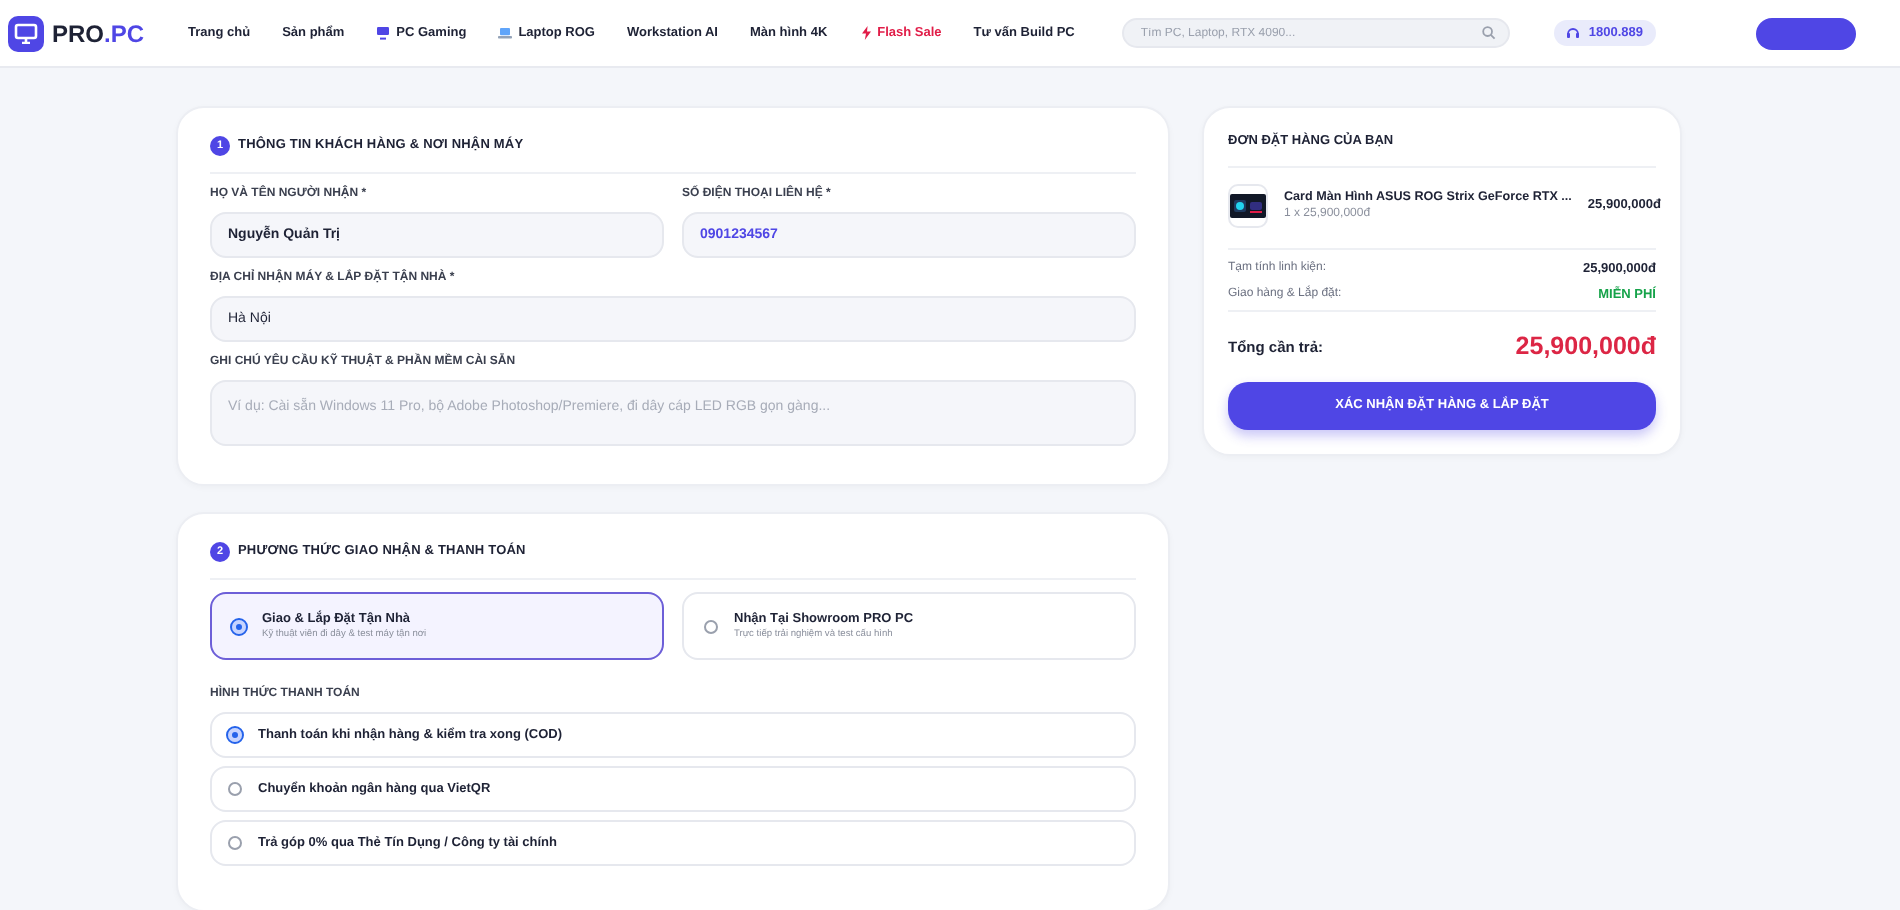  I want to click on logo-icon, so click(26, 33).